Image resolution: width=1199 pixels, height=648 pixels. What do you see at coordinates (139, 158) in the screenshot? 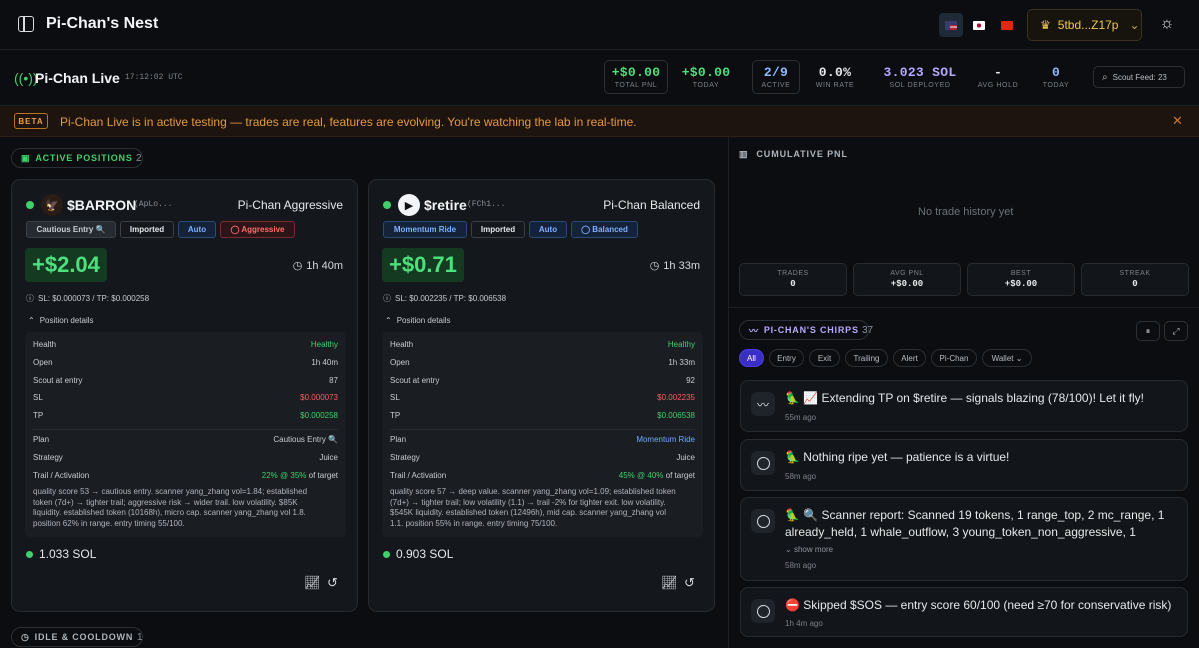
I see `active-positions-count: 2` at bounding box center [139, 158].